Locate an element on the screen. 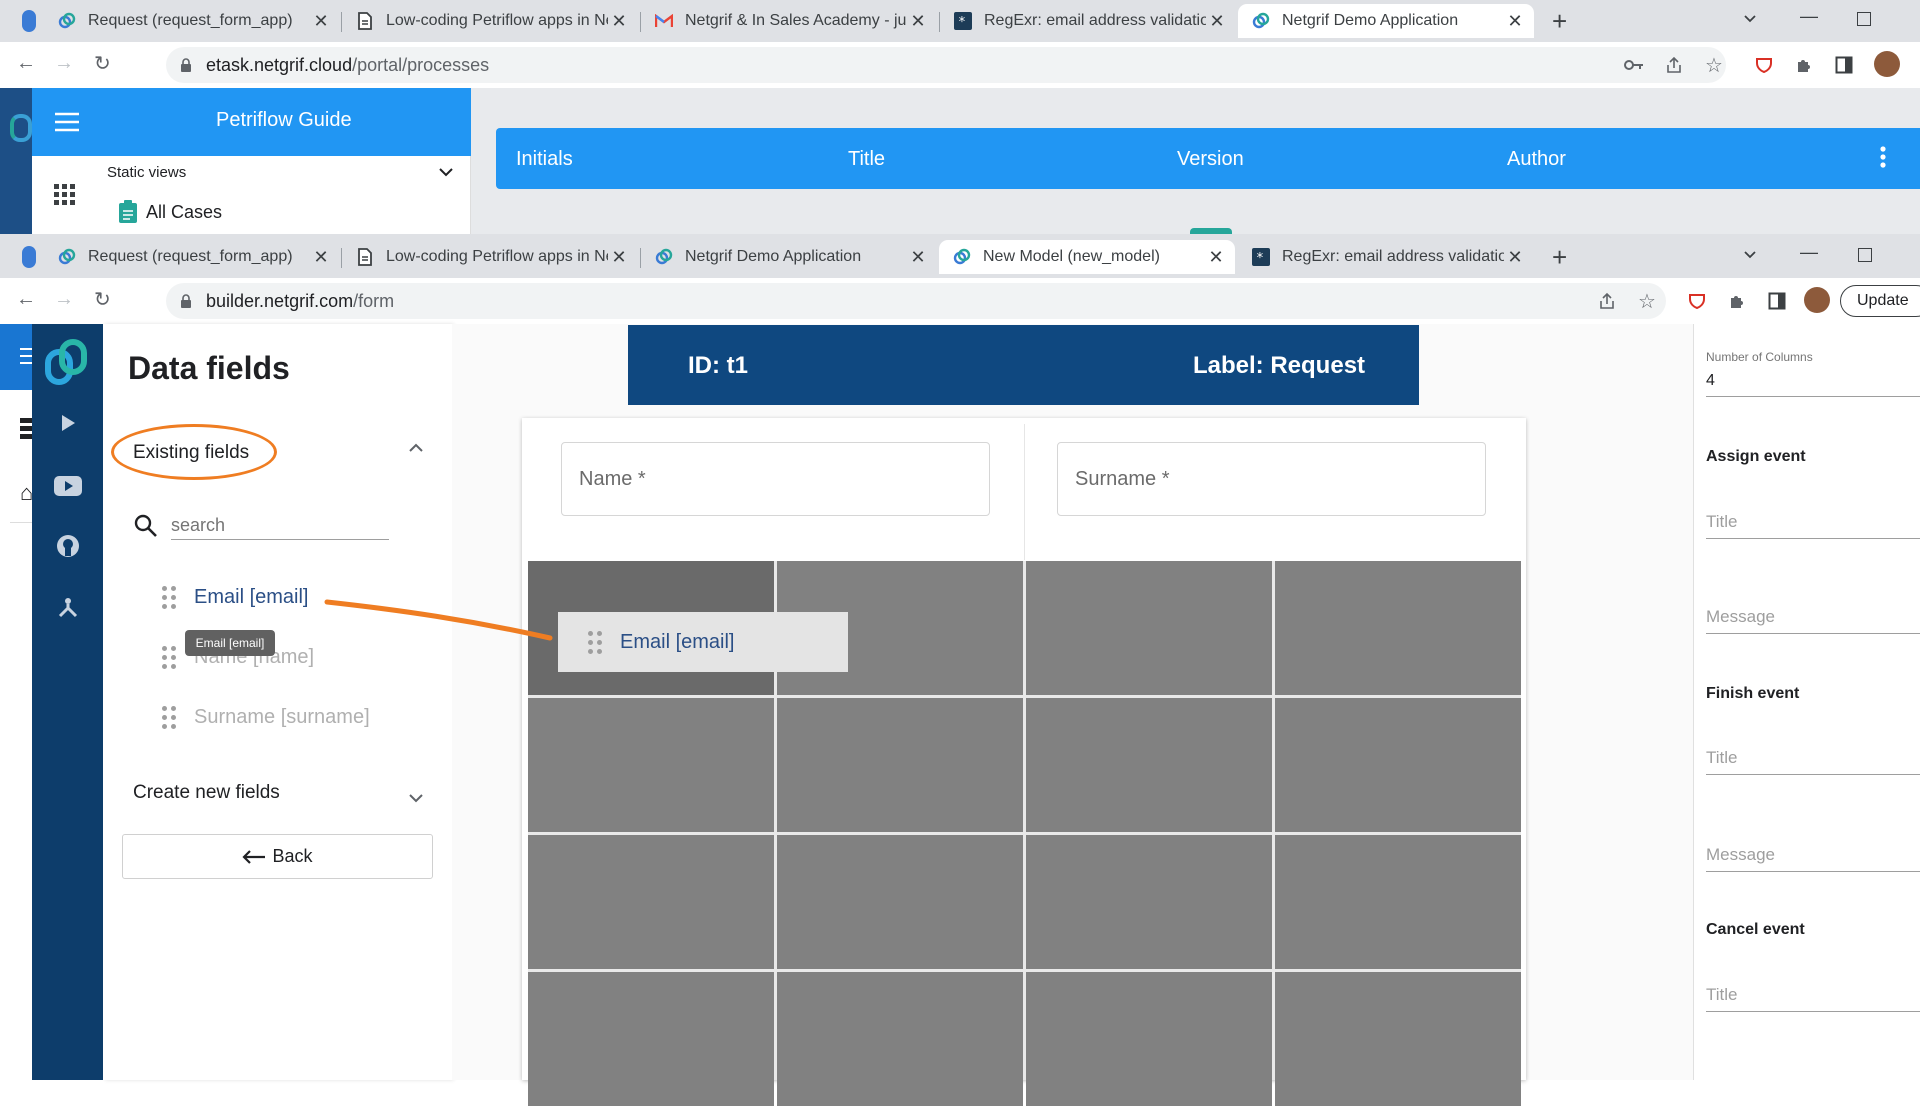 This screenshot has width=1920, height=1106. lower-tab-0: Request (request_form_app) ✕ is located at coordinates (192, 257).